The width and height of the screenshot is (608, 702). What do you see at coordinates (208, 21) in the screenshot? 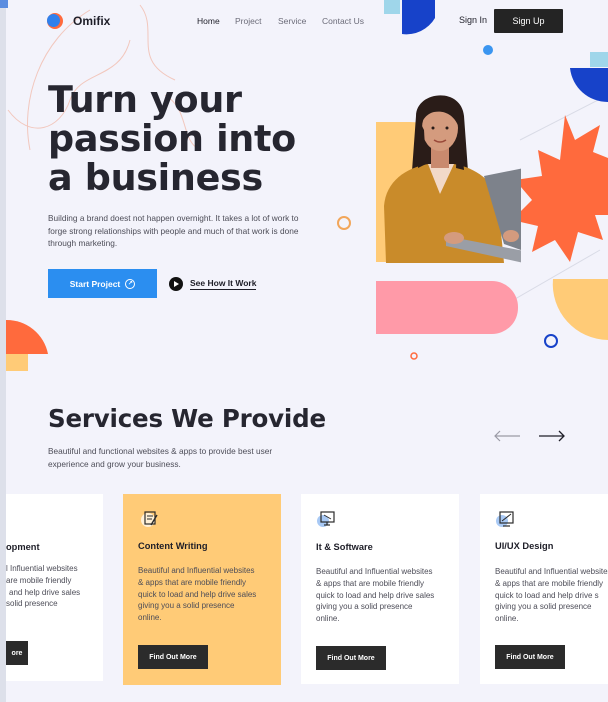
I see `nav-home: Home` at bounding box center [208, 21].